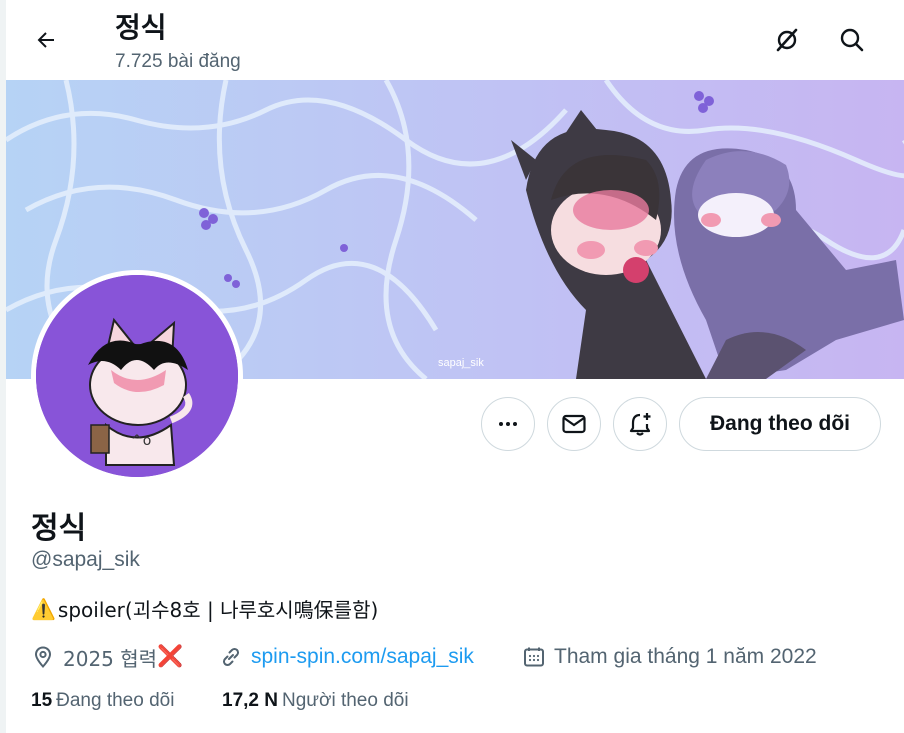  Describe the element at coordinates (455, 40) in the screenshot. I see `profile-header: 정식 7.725 bài đăng` at that location.